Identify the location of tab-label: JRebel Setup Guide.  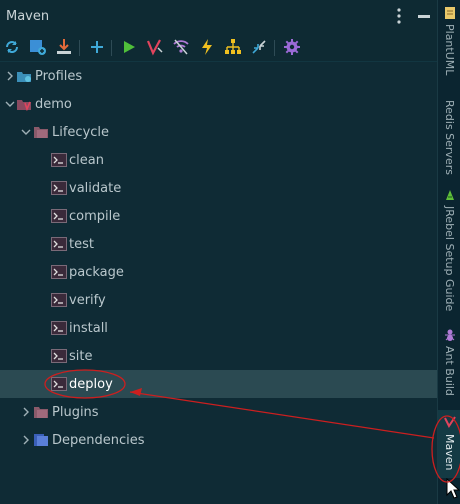
(449, 259).